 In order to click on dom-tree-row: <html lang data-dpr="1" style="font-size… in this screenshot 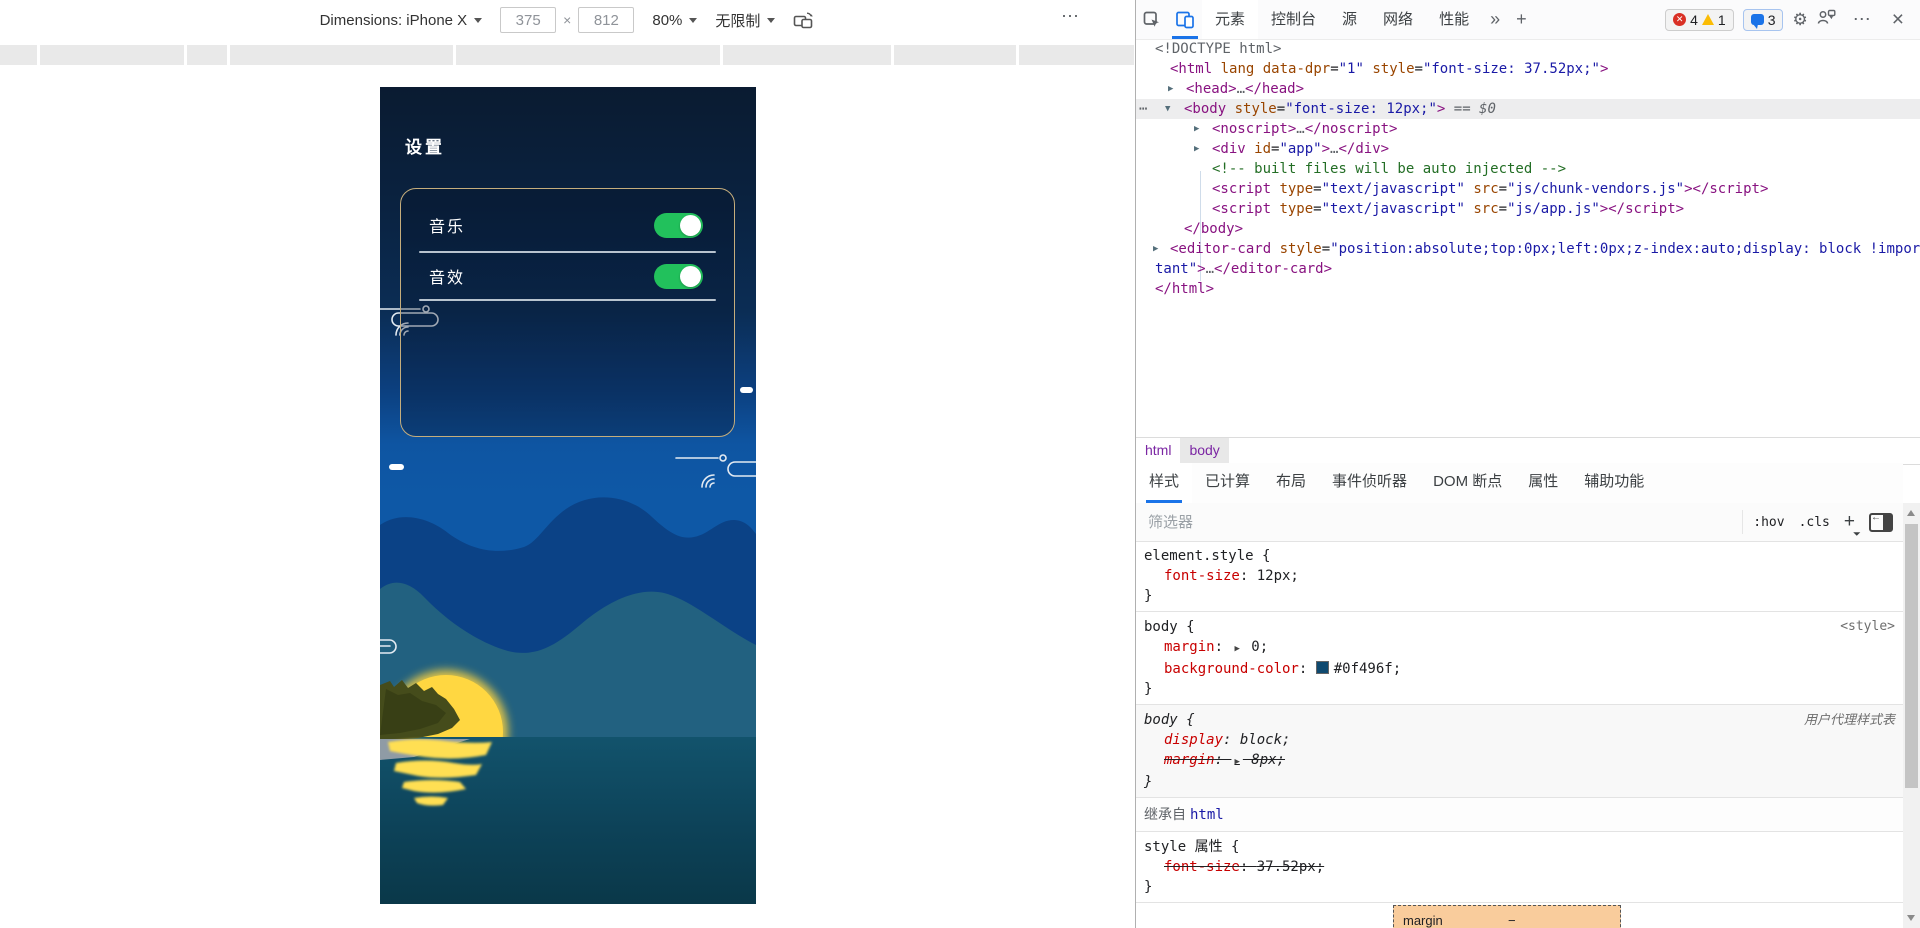, I will do `click(1528, 69)`.